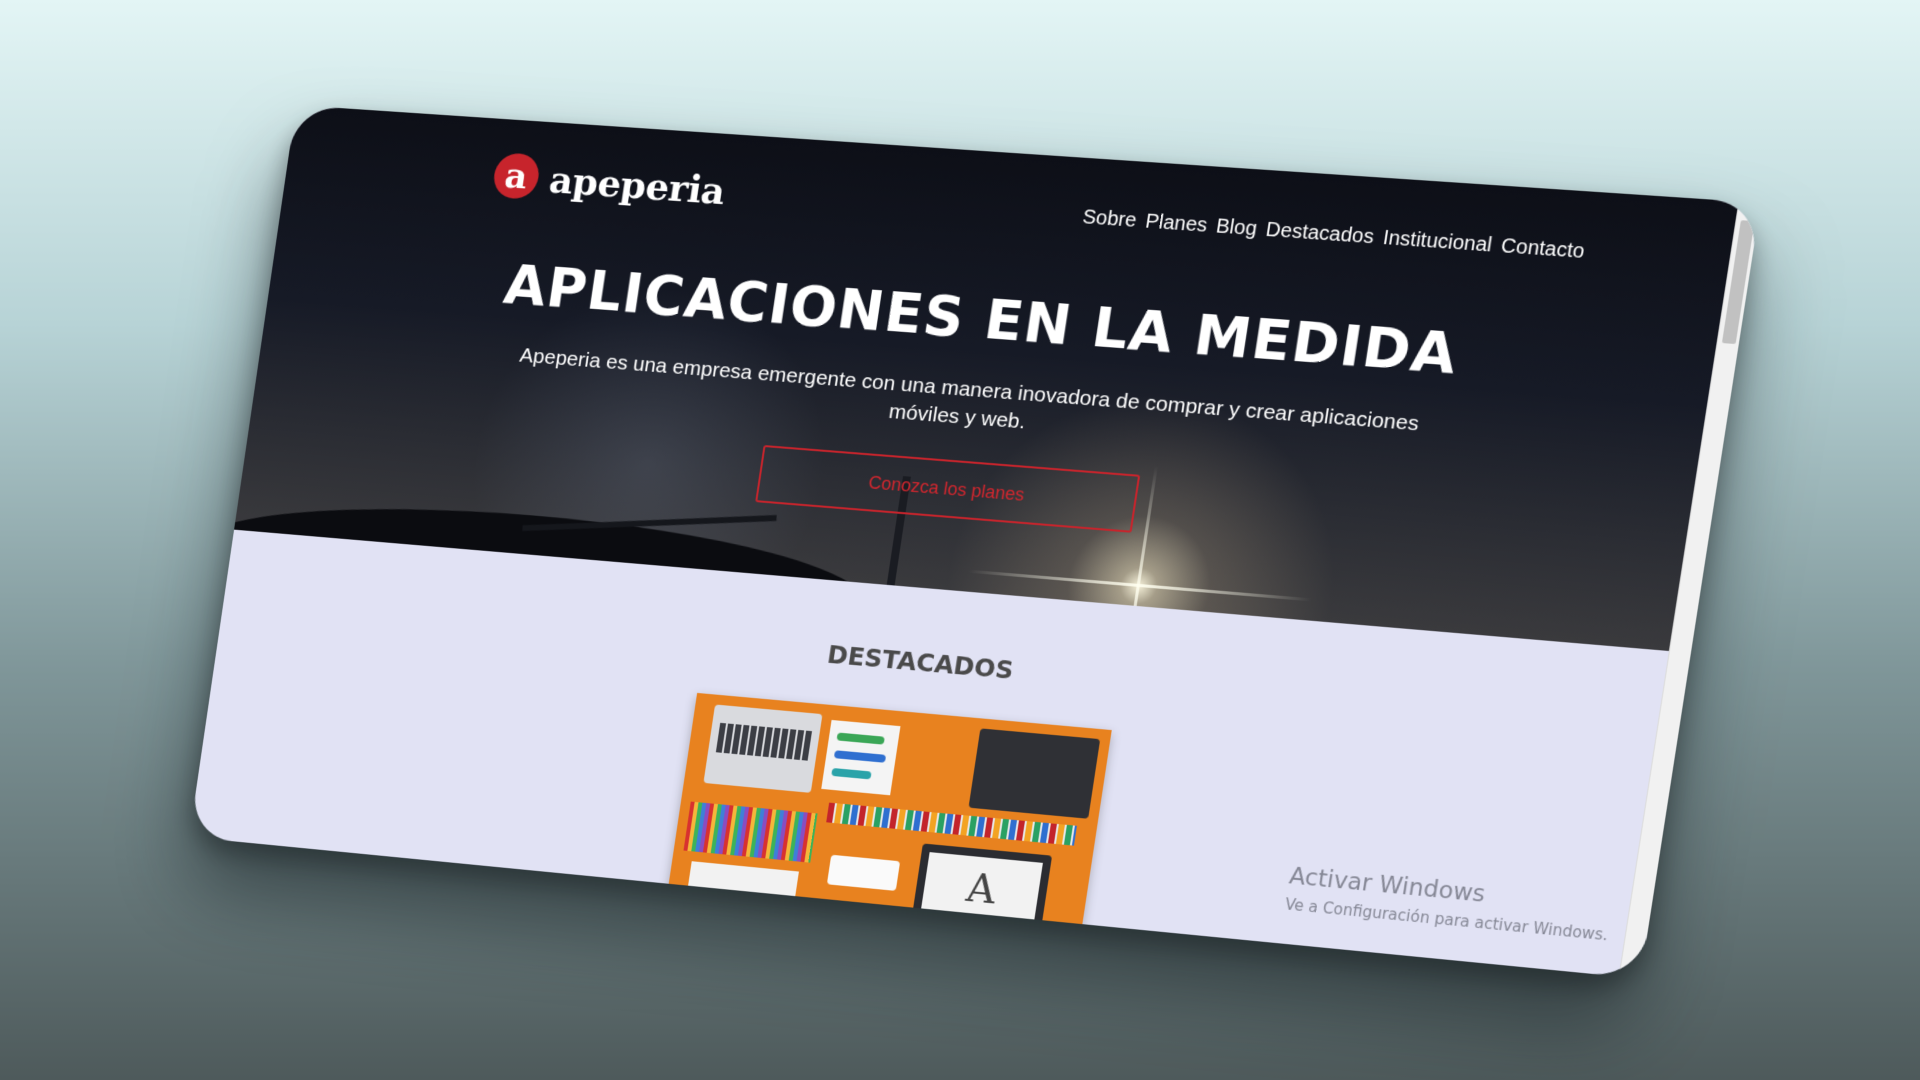 The image size is (1920, 1080). I want to click on nav-link-destacados: Destacados, so click(1319, 234).